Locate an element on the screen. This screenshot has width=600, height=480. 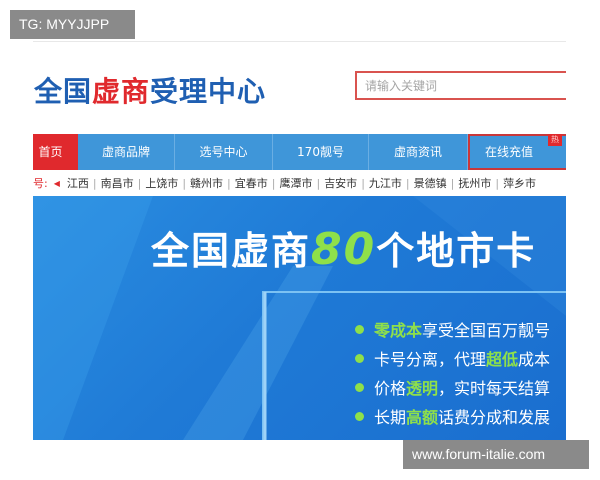
feature-item: 价格透明，实时每天结算 is located at coordinates (452, 388).